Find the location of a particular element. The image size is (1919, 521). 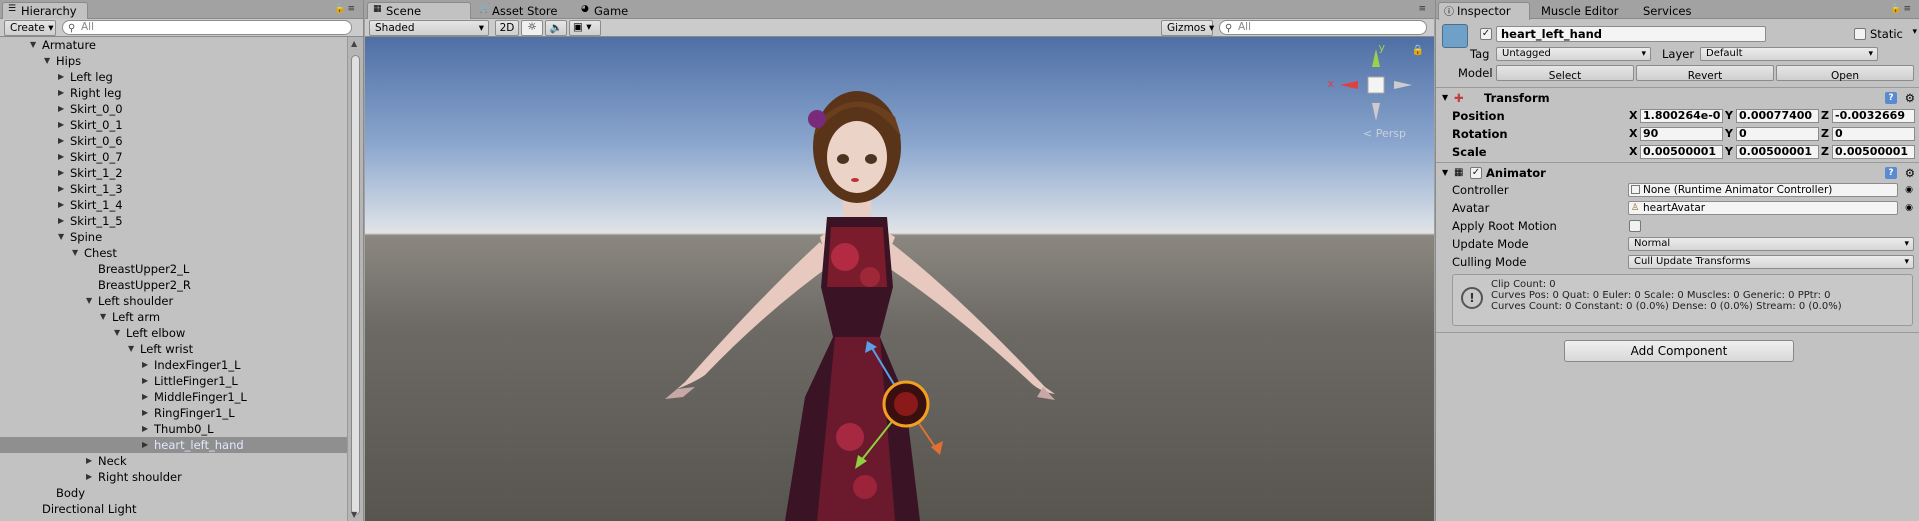

lighting-toggle: ☼ is located at coordinates (532, 28).